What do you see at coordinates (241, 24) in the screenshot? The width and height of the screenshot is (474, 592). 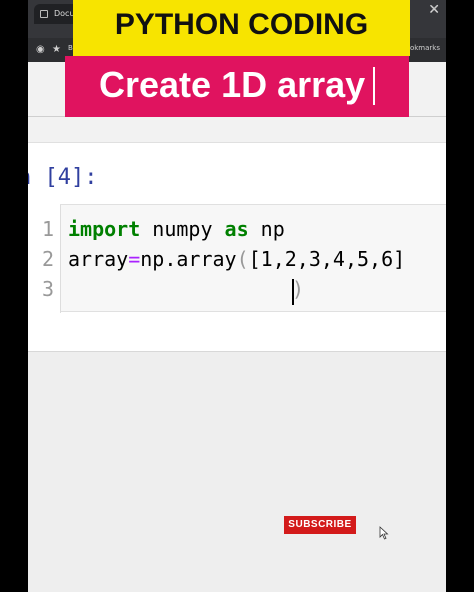 I see `headline-text: PYTHON CODING` at bounding box center [241, 24].